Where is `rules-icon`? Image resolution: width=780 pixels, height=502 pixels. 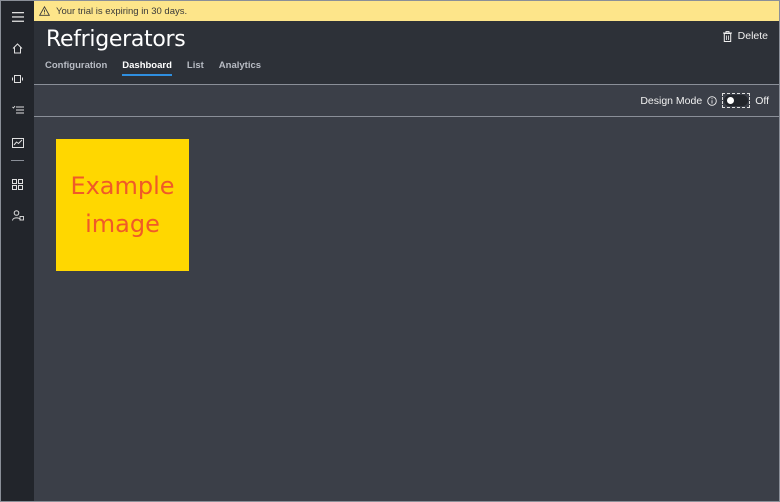 rules-icon is located at coordinates (17, 109).